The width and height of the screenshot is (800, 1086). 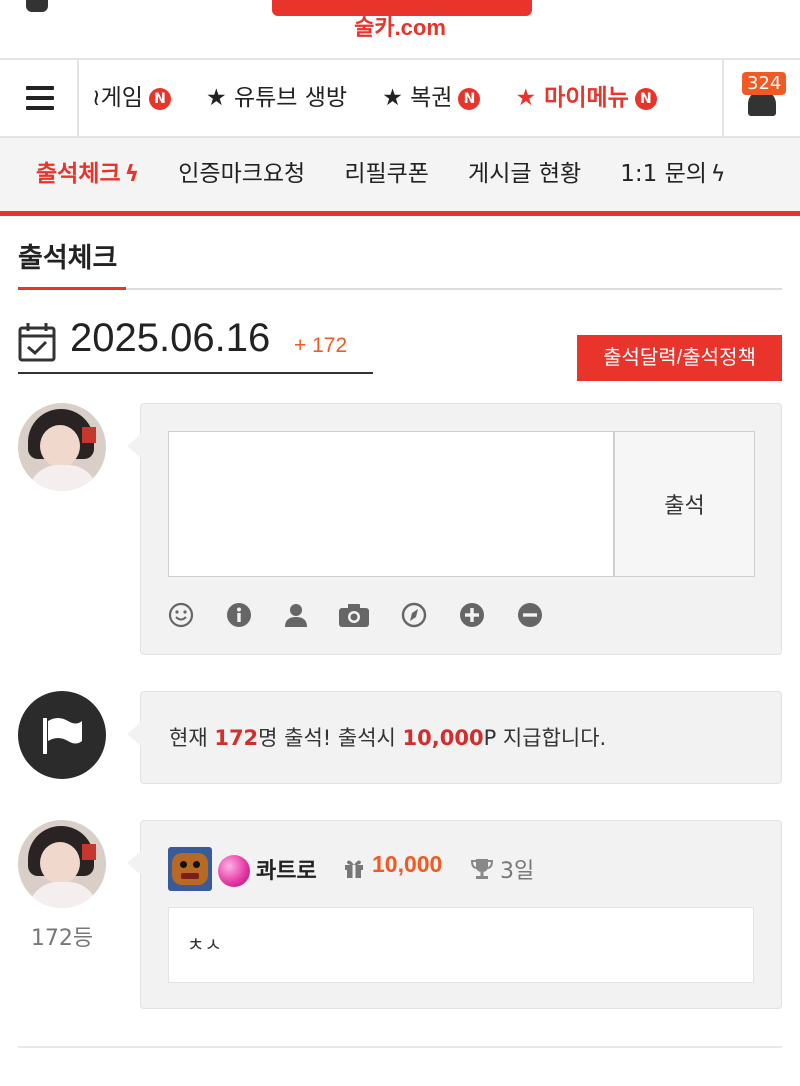 I want to click on compass-icon, so click(x=414, y=615).